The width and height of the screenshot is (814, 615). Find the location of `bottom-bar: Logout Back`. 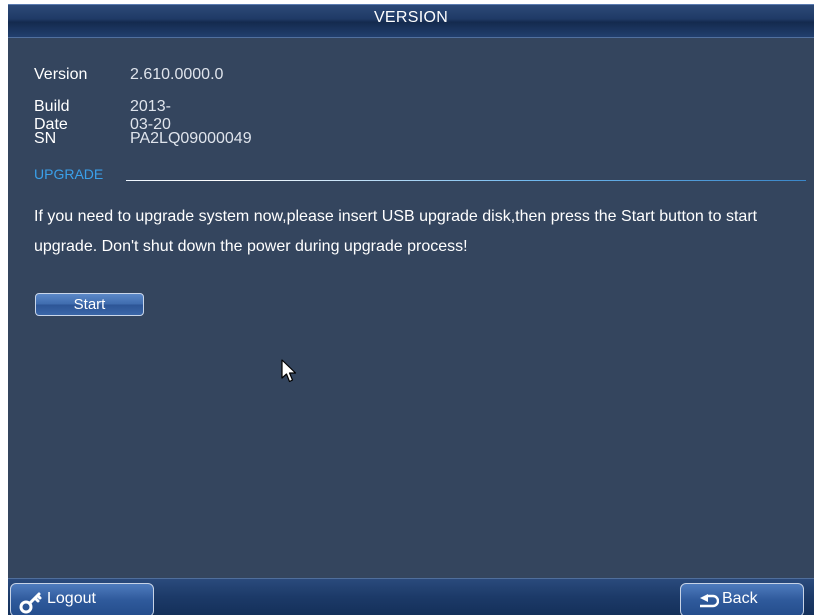

bottom-bar: Logout Back is located at coordinates (411, 596).